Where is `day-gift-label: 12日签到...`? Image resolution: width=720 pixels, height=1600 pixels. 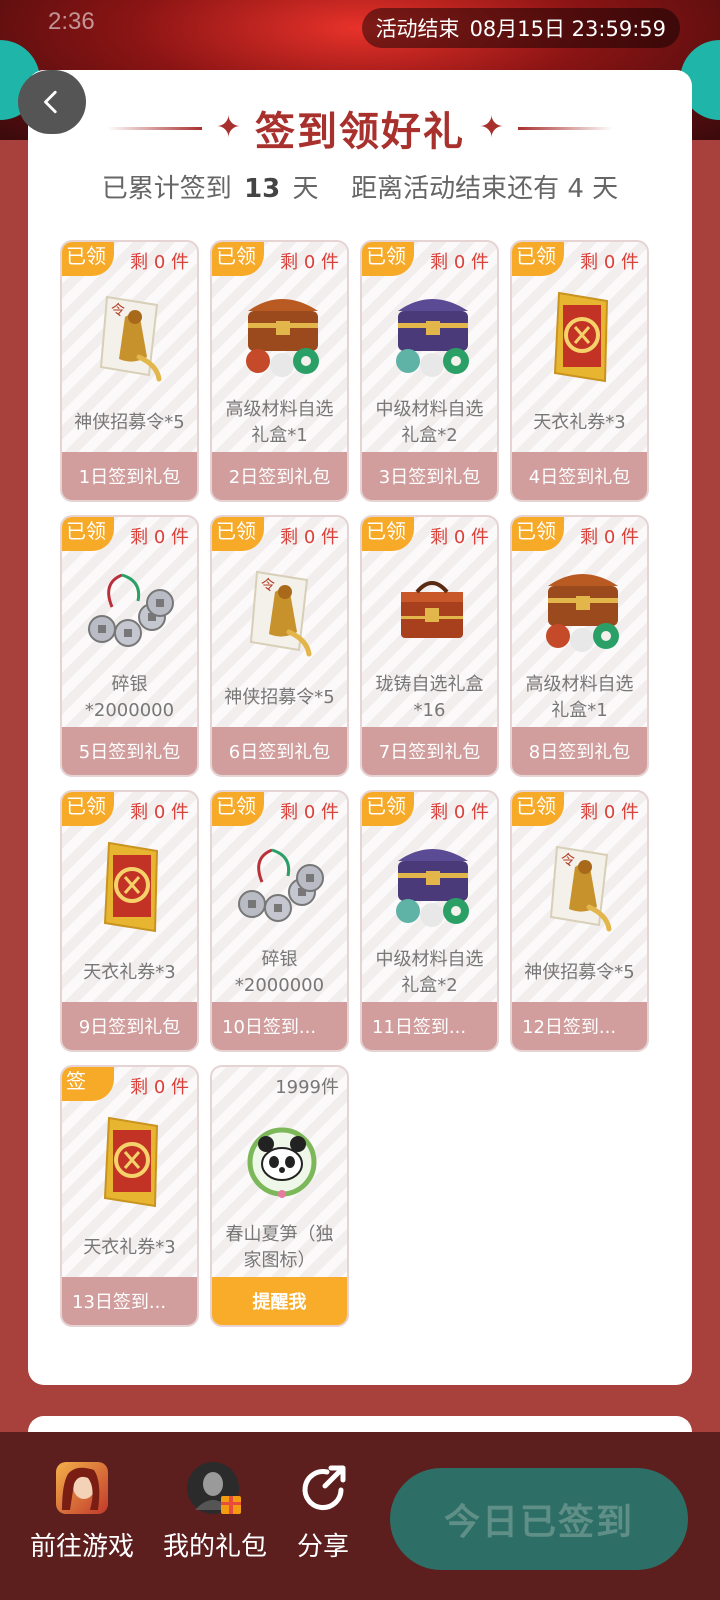
day-gift-label: 12日签到... is located at coordinates (579, 1026).